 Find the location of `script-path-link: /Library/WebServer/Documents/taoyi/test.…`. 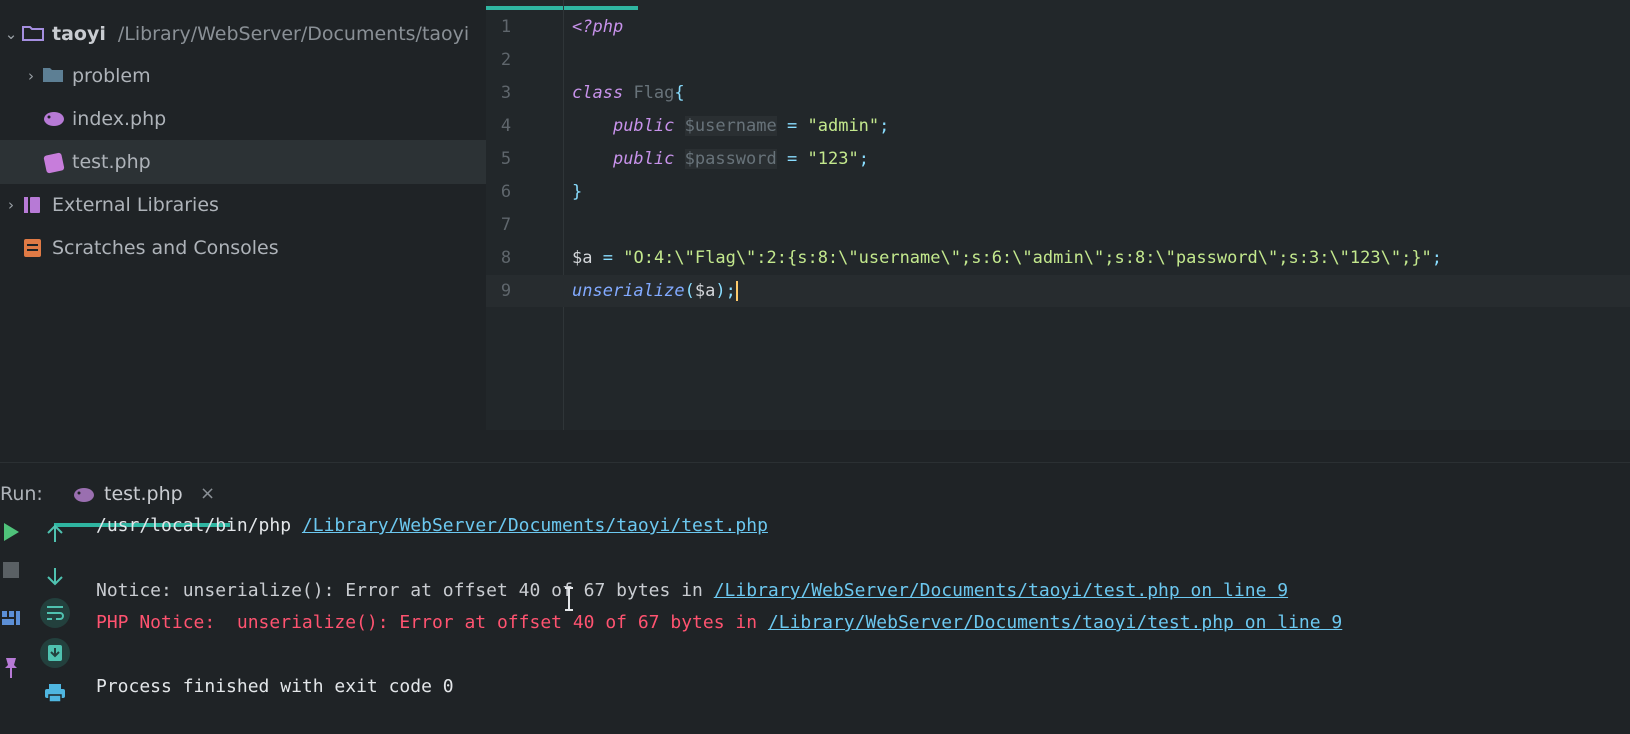

script-path-link: /Library/WebServer/Documents/taoyi/test.… is located at coordinates (535, 525).